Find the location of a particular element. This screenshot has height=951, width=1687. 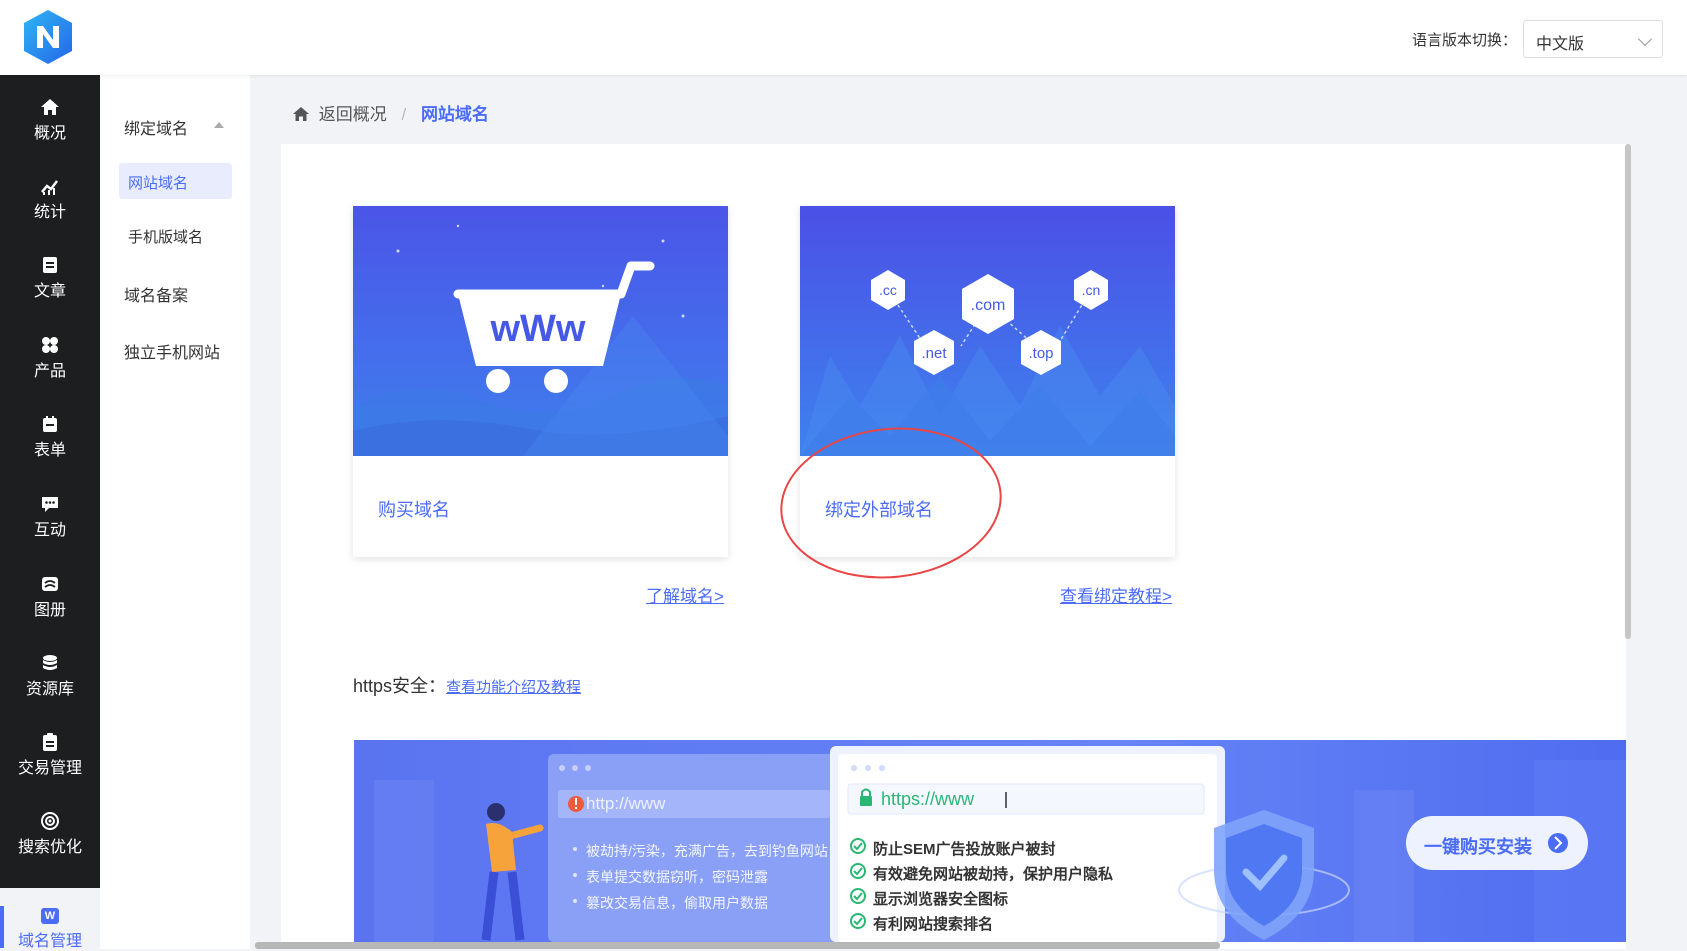

insecure-risk-item: 被劫持/污染，充满广告，去到钓鱼网站 is located at coordinates (707, 851).